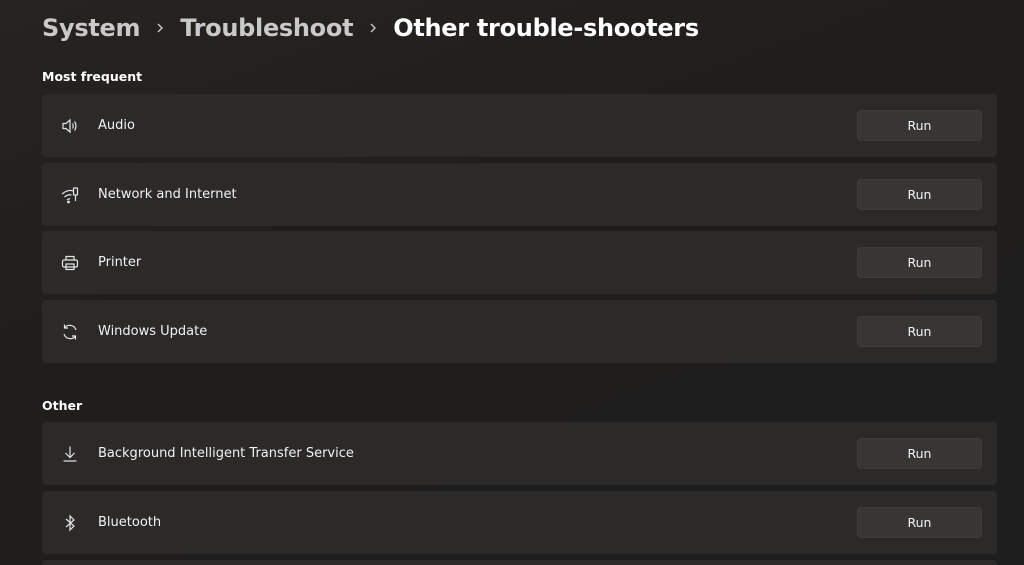 The height and width of the screenshot is (565, 1024). Describe the element at coordinates (266, 28) in the screenshot. I see `breadcrumb-troubleshoot: Troubleshoot` at that location.